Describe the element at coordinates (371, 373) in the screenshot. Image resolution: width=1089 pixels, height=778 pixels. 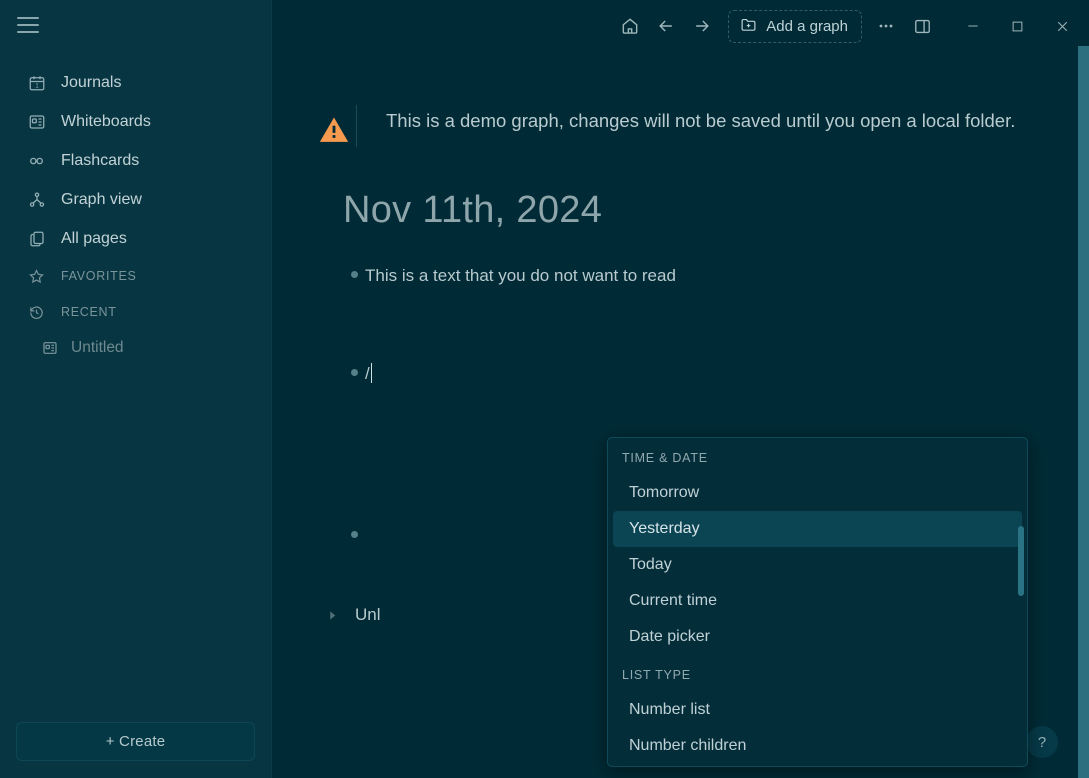
I see `text-caret` at that location.